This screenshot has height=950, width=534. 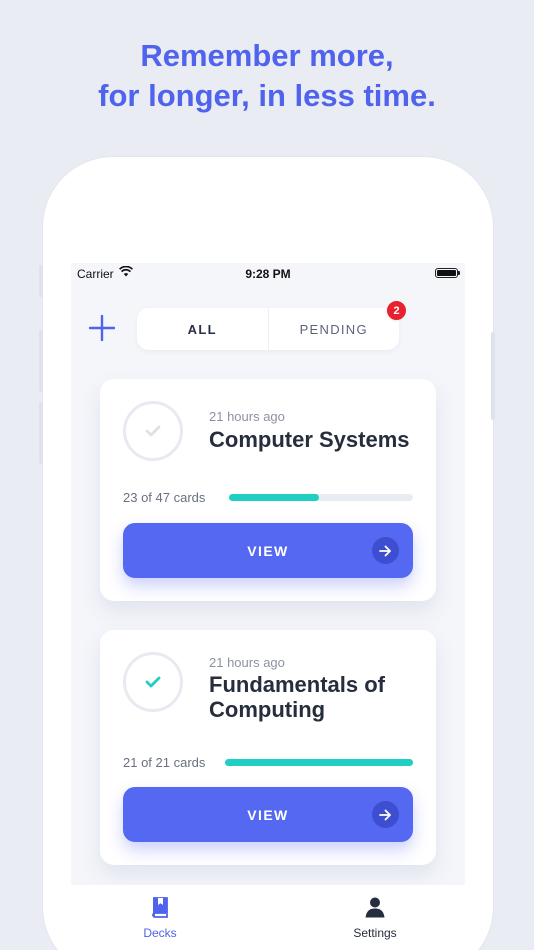 I want to click on tab-pending: PENDING, so click(x=334, y=329).